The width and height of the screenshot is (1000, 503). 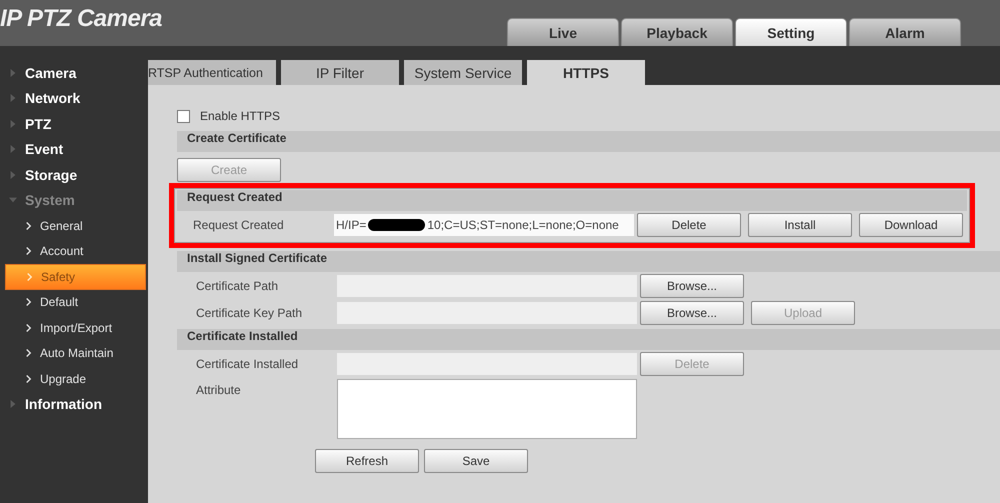 What do you see at coordinates (74, 123) in the screenshot?
I see `sidebar-item: PTZ` at bounding box center [74, 123].